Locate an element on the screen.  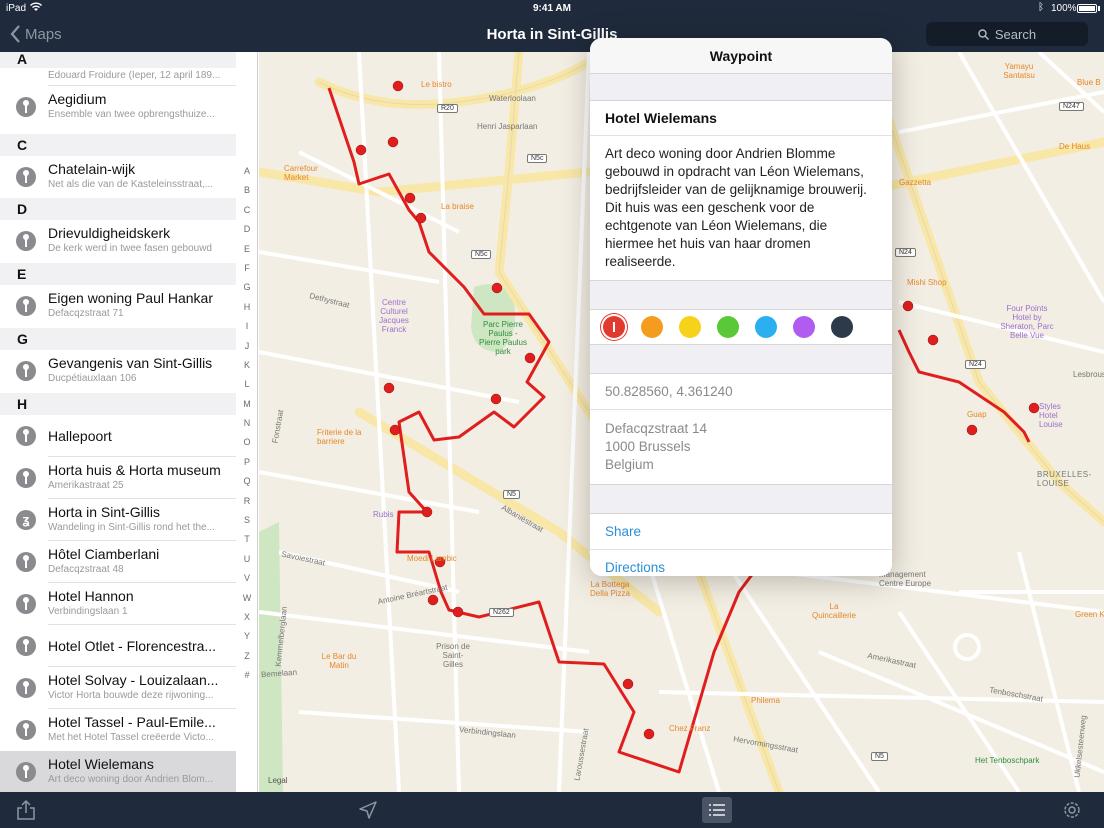
poi-parc: Parc Pierre Paulus - Pierre Paulus park is located at coordinates (503, 338).